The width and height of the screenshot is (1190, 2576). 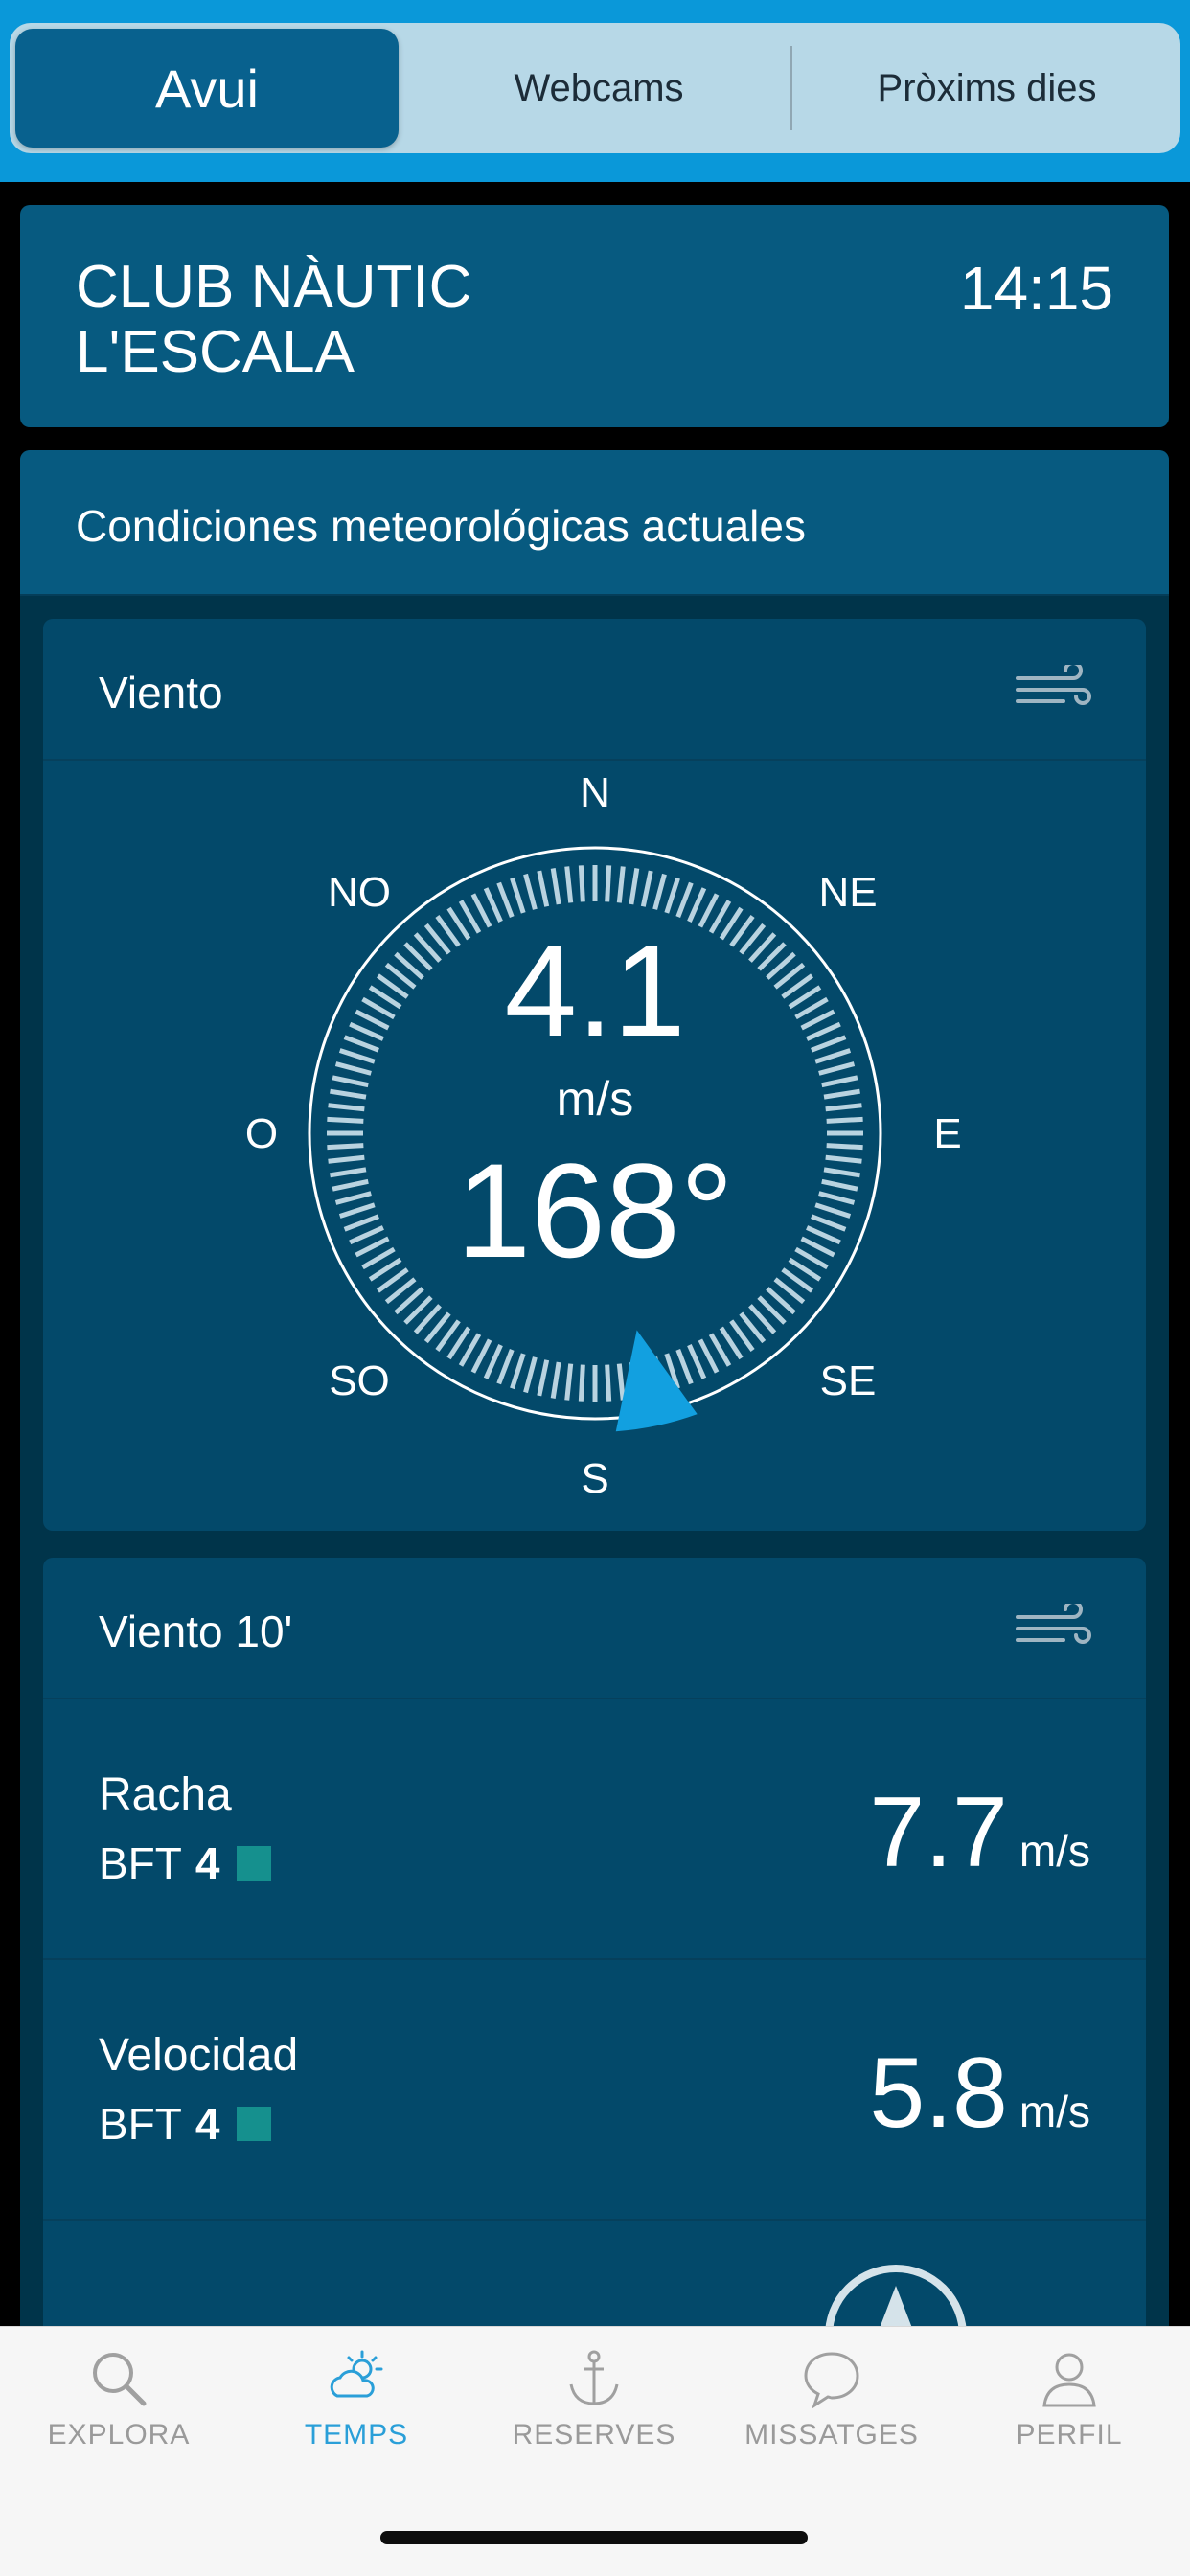 What do you see at coordinates (1054, 2111) in the screenshot?
I see `speed-unit: m/s` at bounding box center [1054, 2111].